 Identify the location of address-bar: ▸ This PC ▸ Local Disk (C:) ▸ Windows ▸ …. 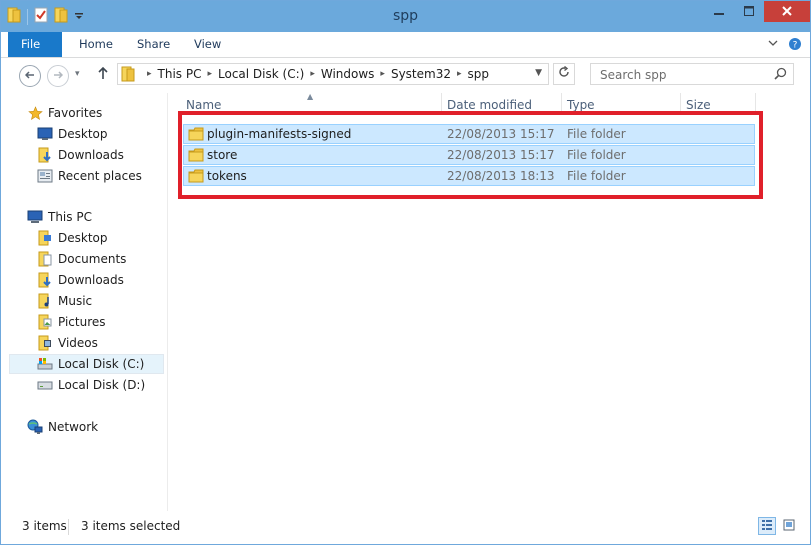
(333, 74).